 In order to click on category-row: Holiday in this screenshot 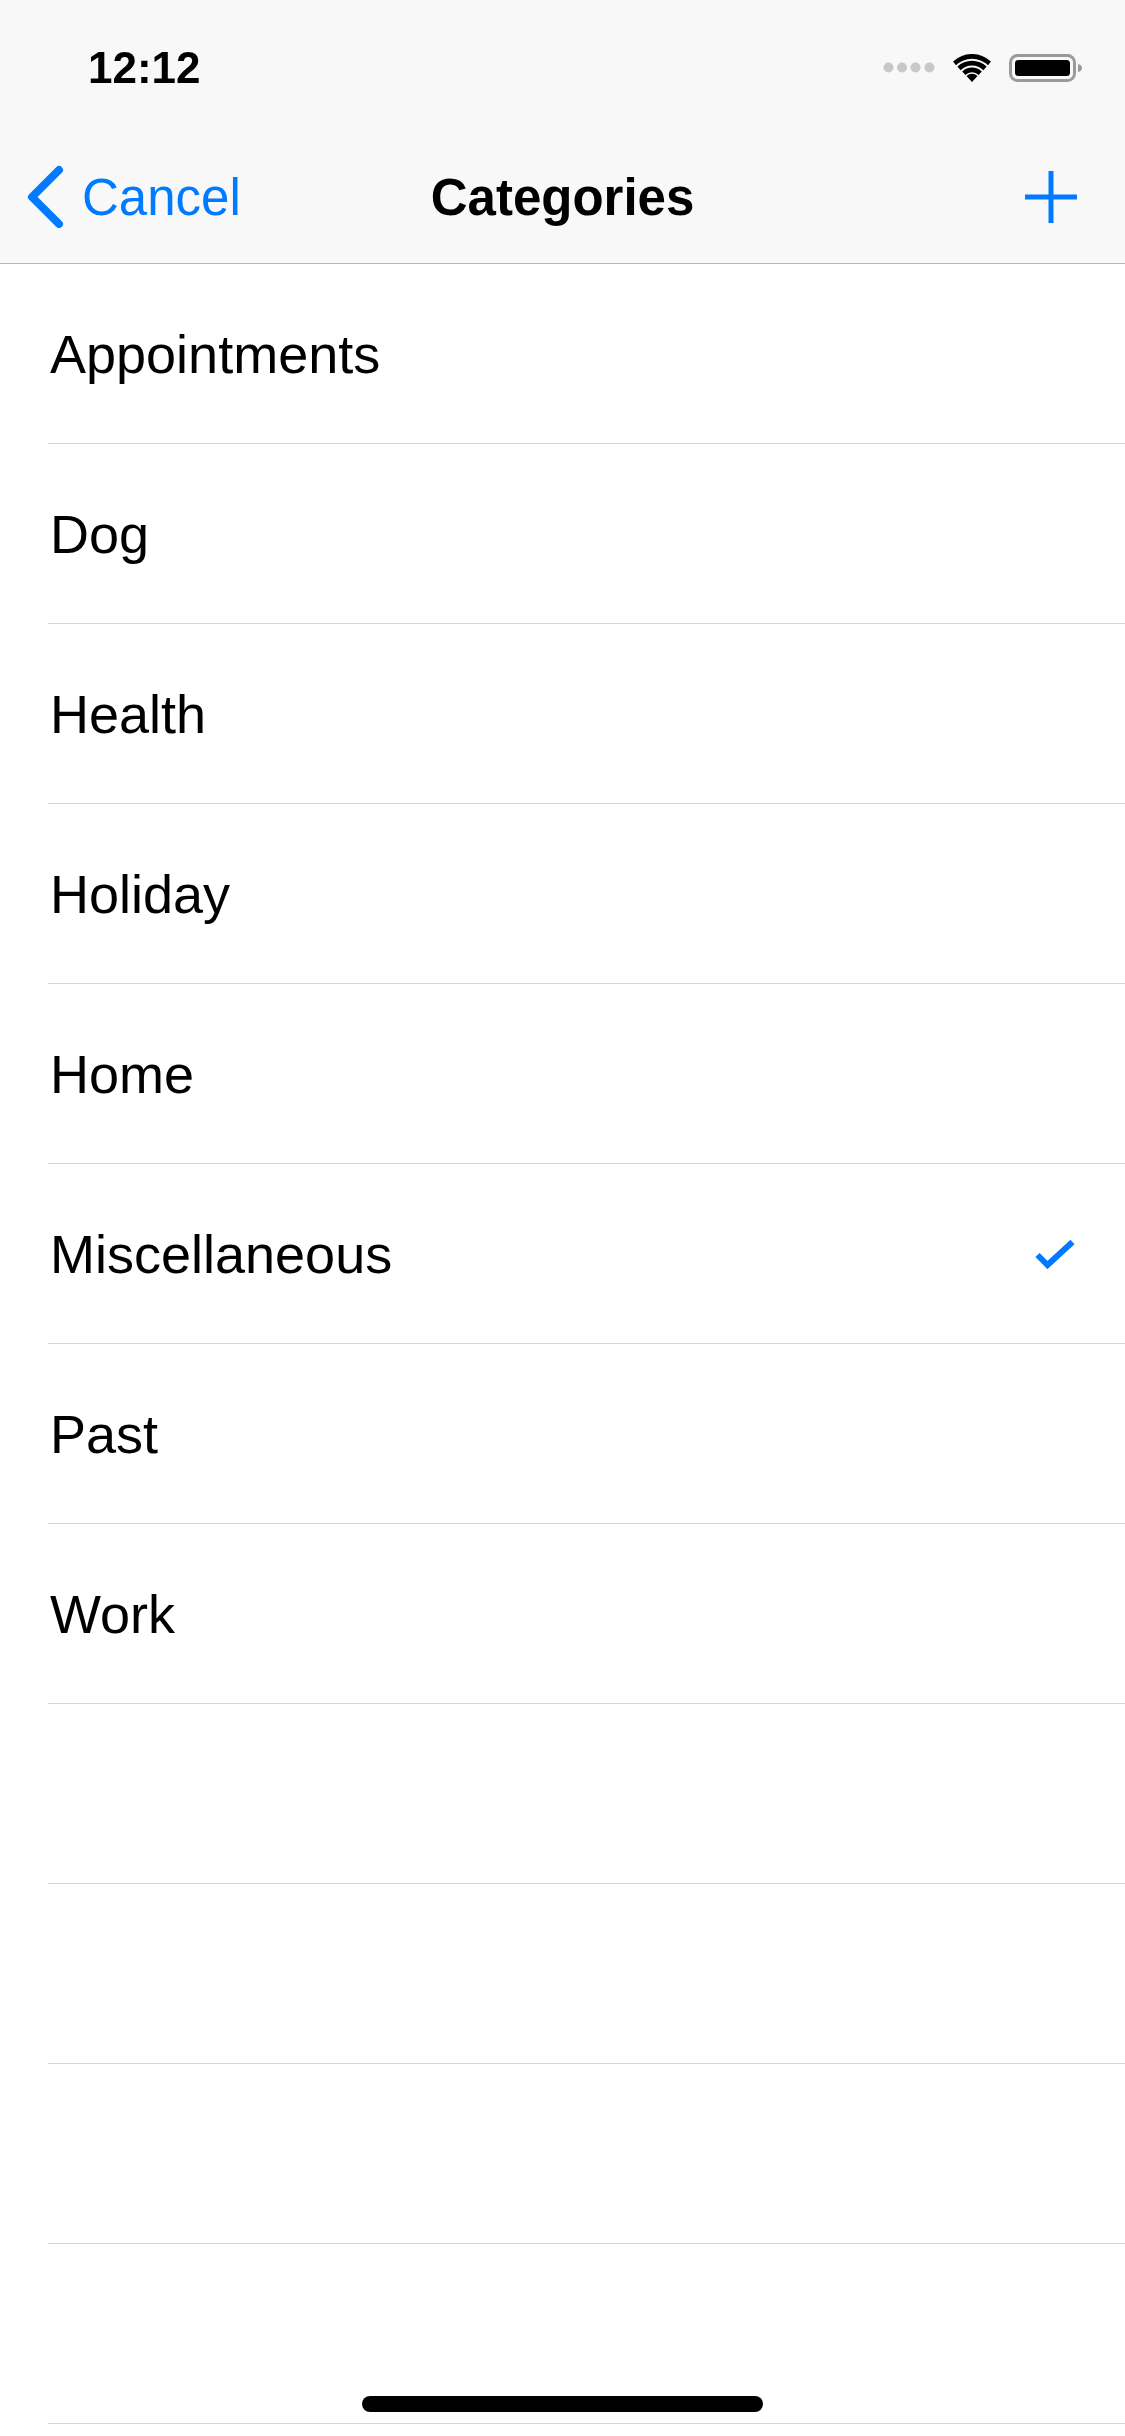, I will do `click(586, 894)`.